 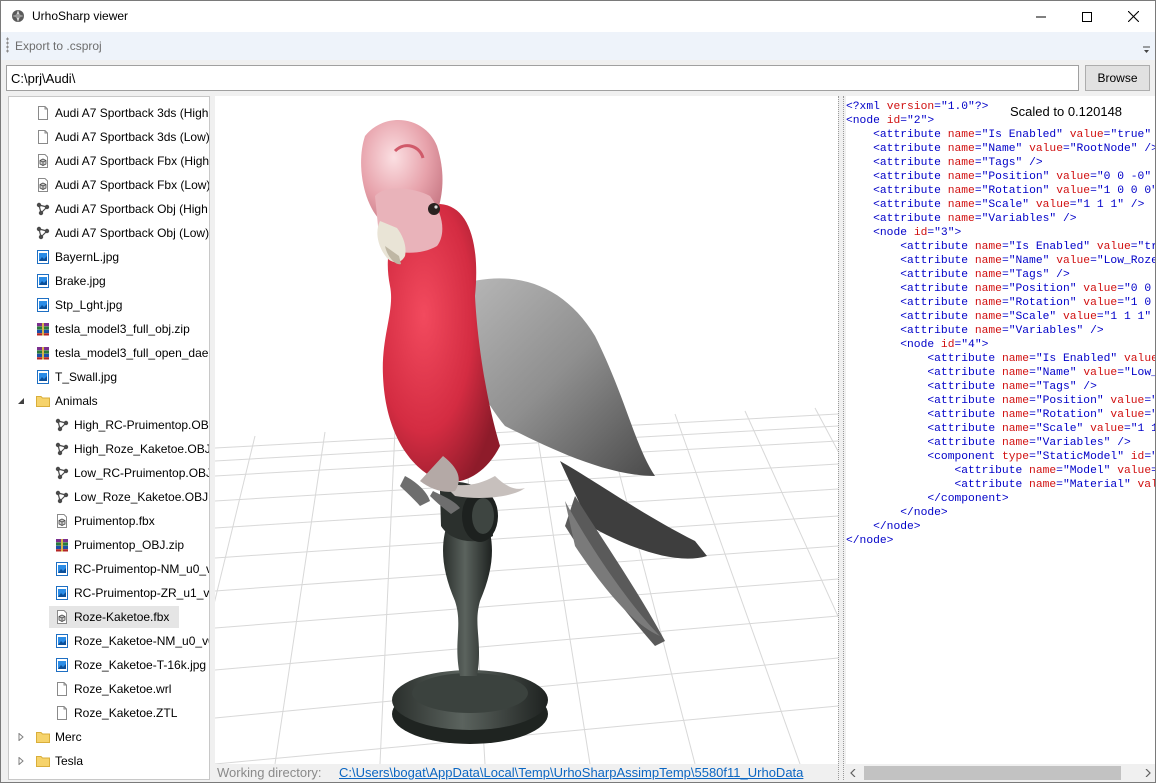 I want to click on tree-folder: Tesla, so click(x=109, y=761).